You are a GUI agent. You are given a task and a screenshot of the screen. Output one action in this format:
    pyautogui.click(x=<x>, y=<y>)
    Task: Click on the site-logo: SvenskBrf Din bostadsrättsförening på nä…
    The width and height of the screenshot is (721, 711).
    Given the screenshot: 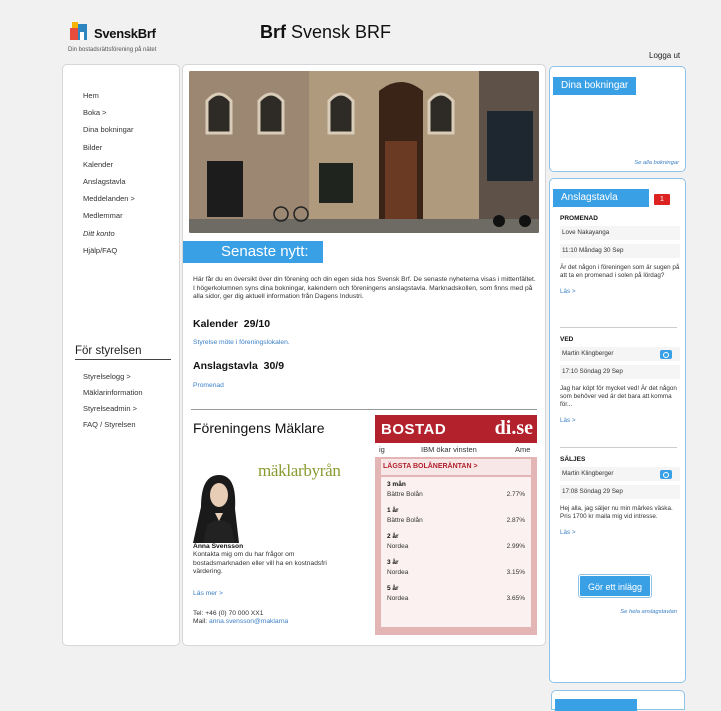 What is the action you would take?
    pyautogui.click(x=128, y=38)
    